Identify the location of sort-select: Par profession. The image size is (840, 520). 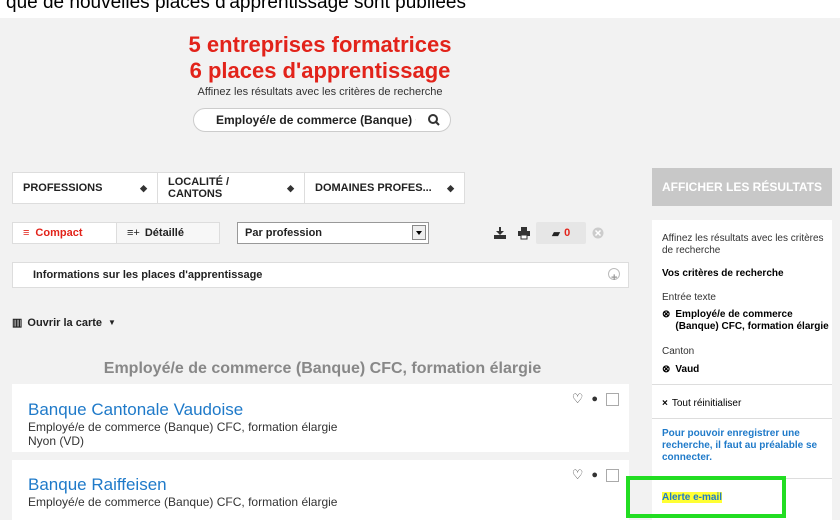
(333, 233).